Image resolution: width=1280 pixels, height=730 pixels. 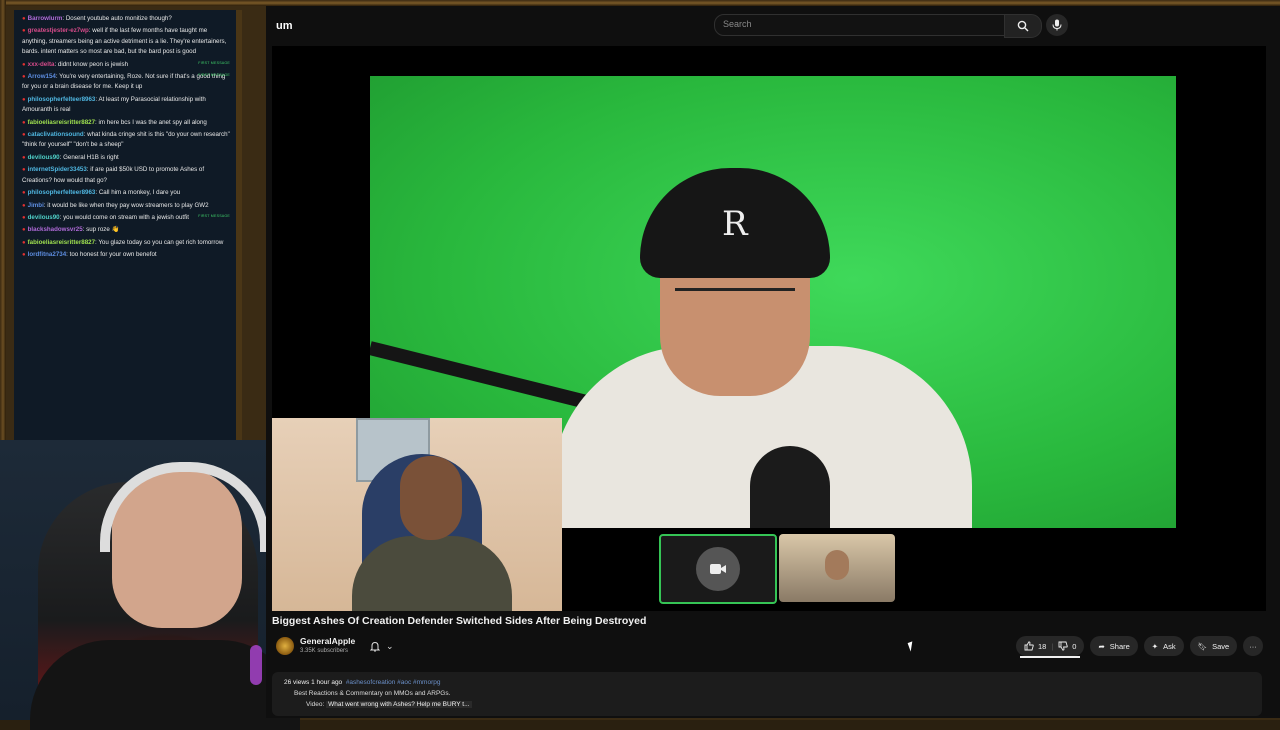 I want to click on bookmark-icon: 🔖︎, so click(x=1202, y=646).